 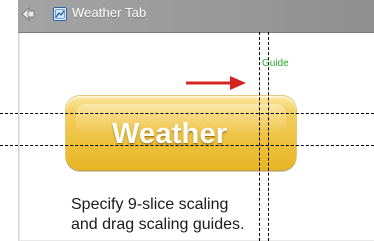 What do you see at coordinates (170, 134) in the screenshot?
I see `weather-tab-label: Weather` at bounding box center [170, 134].